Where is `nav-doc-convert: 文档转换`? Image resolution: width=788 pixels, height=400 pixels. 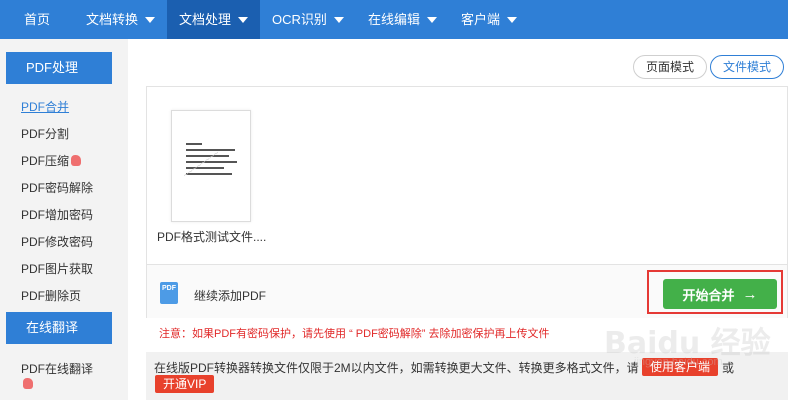 nav-doc-convert: 文档转换 is located at coordinates (120, 19).